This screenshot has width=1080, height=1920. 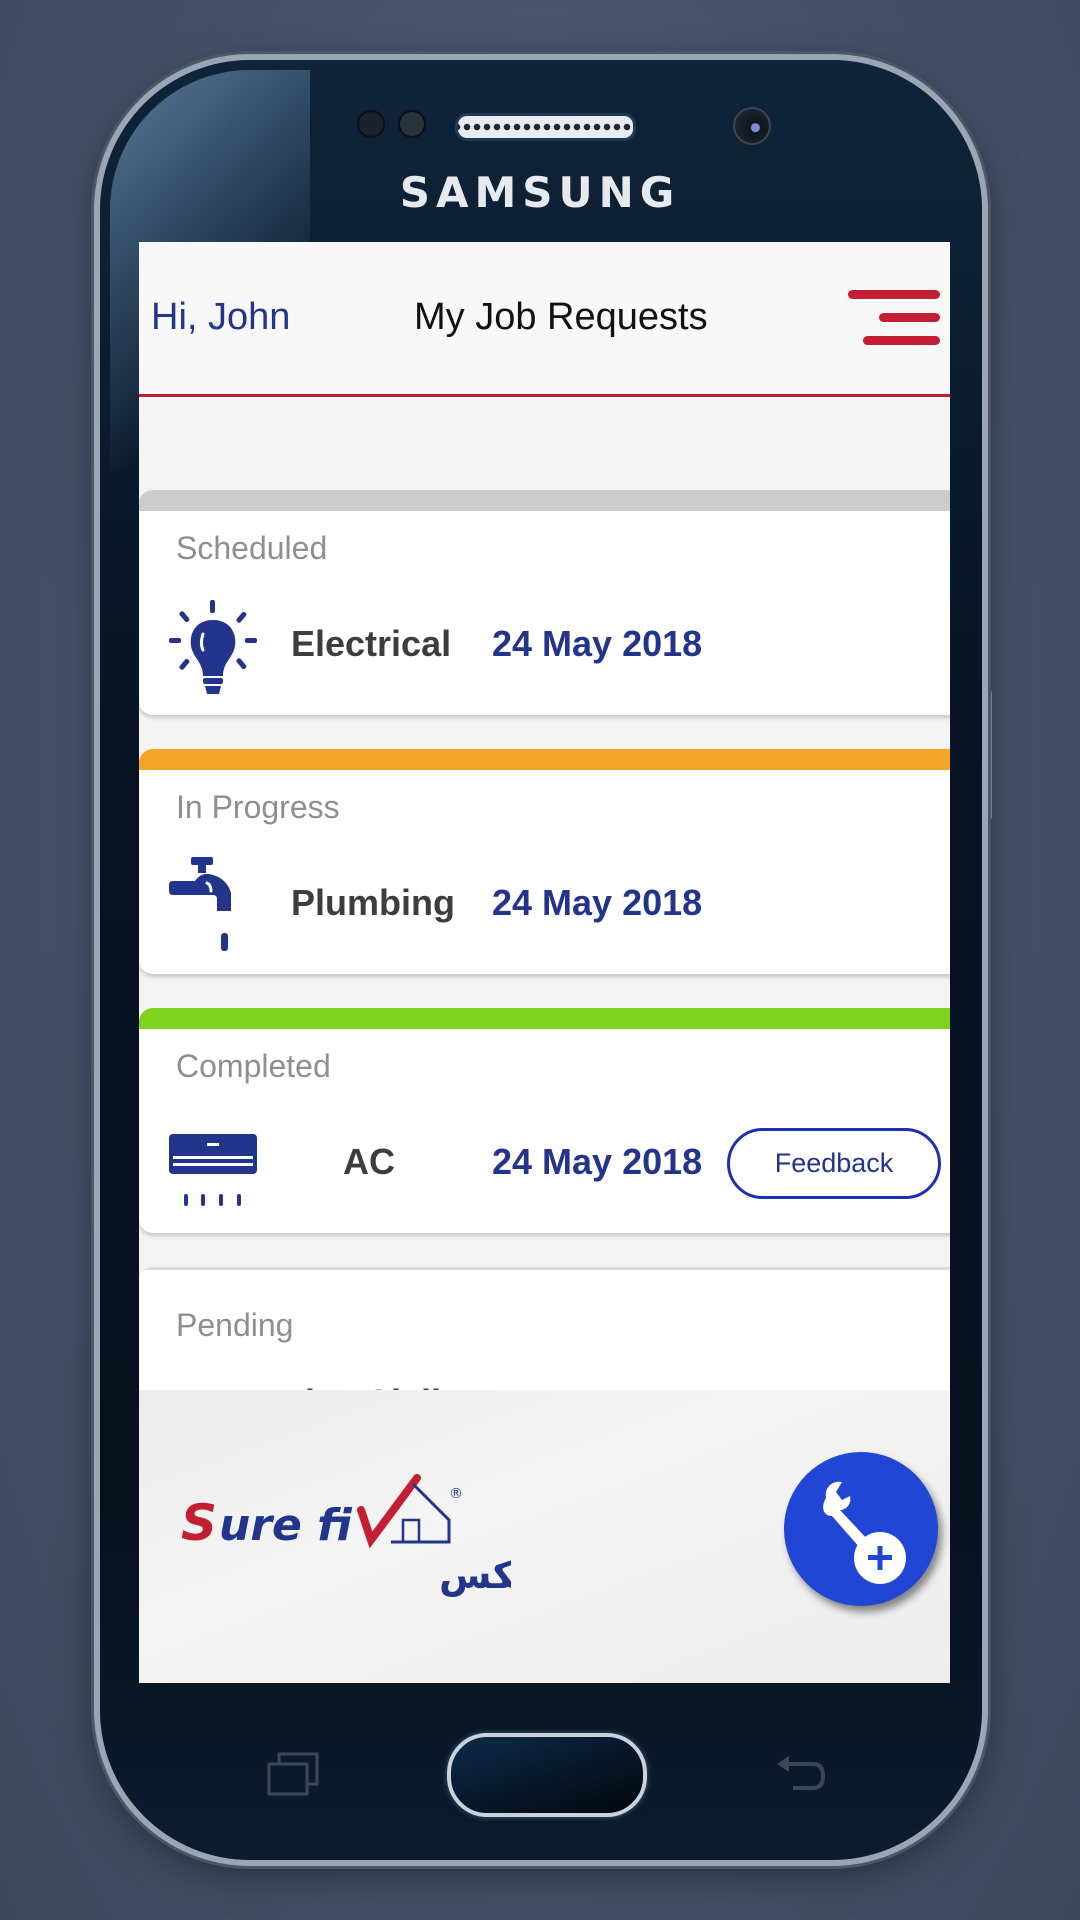 I want to click on job-status: Completed, so click(x=253, y=1066).